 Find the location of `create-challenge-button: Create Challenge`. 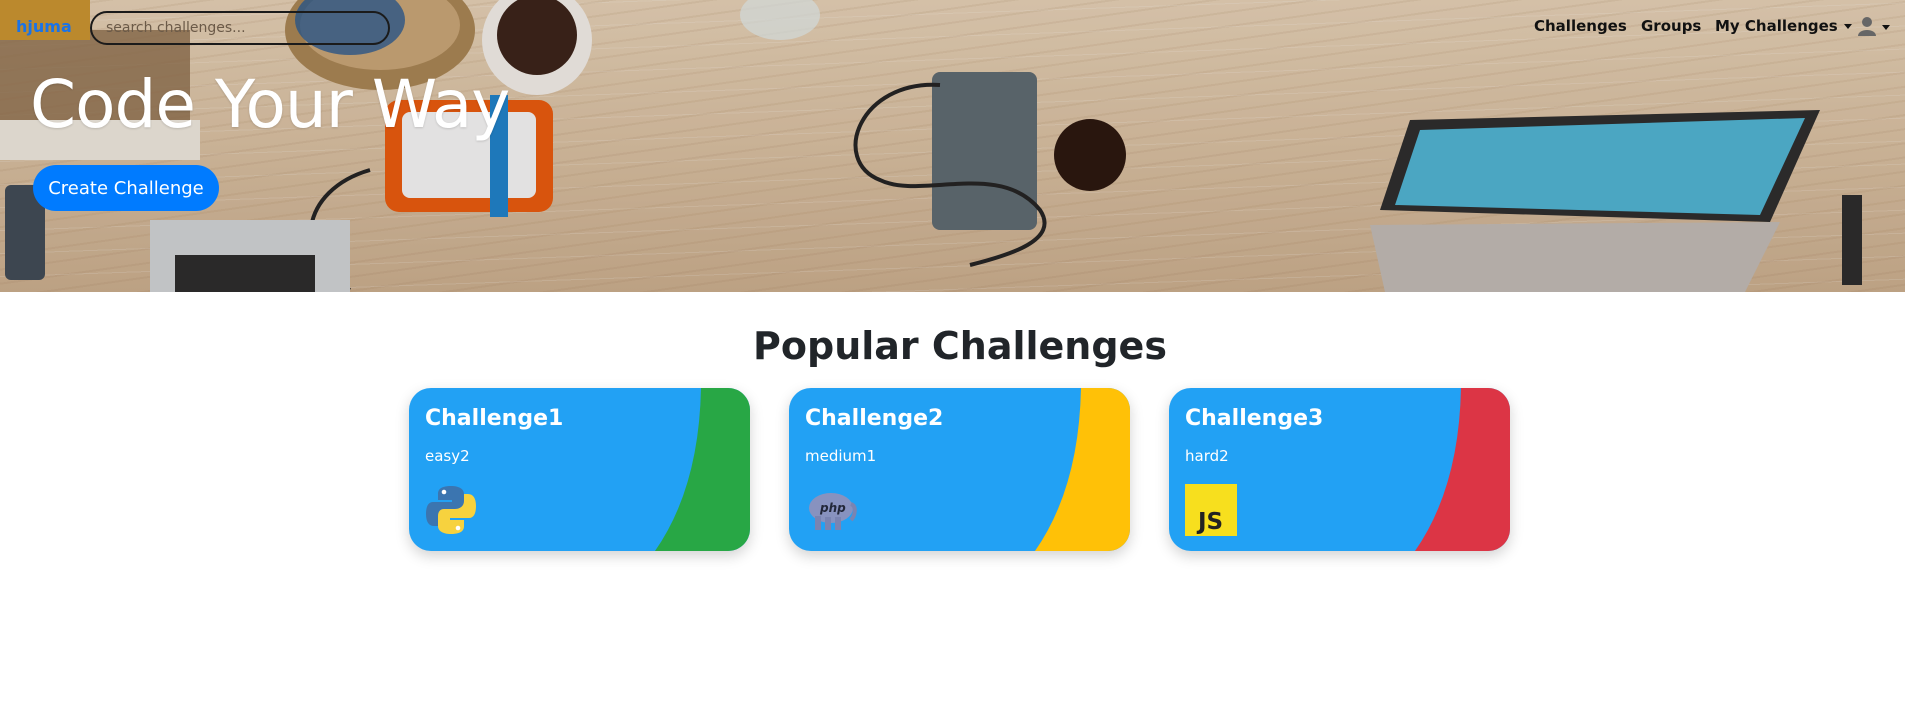

create-challenge-button: Create Challenge is located at coordinates (126, 188).